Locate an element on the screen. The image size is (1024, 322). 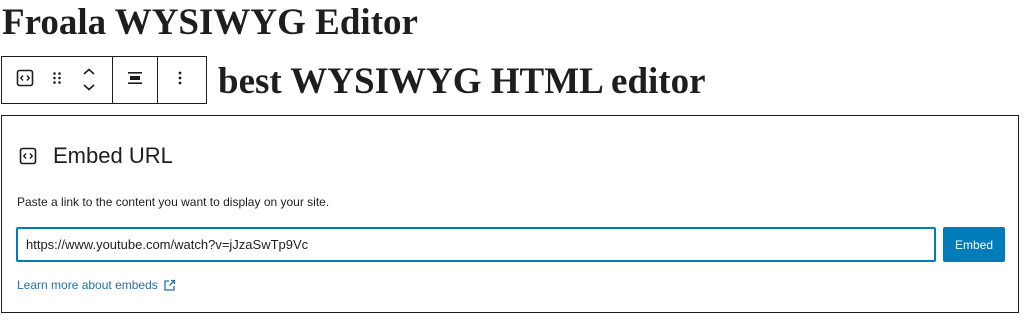
page-heading: Froala WYSIWYG Editor is located at coordinates (210, 22).